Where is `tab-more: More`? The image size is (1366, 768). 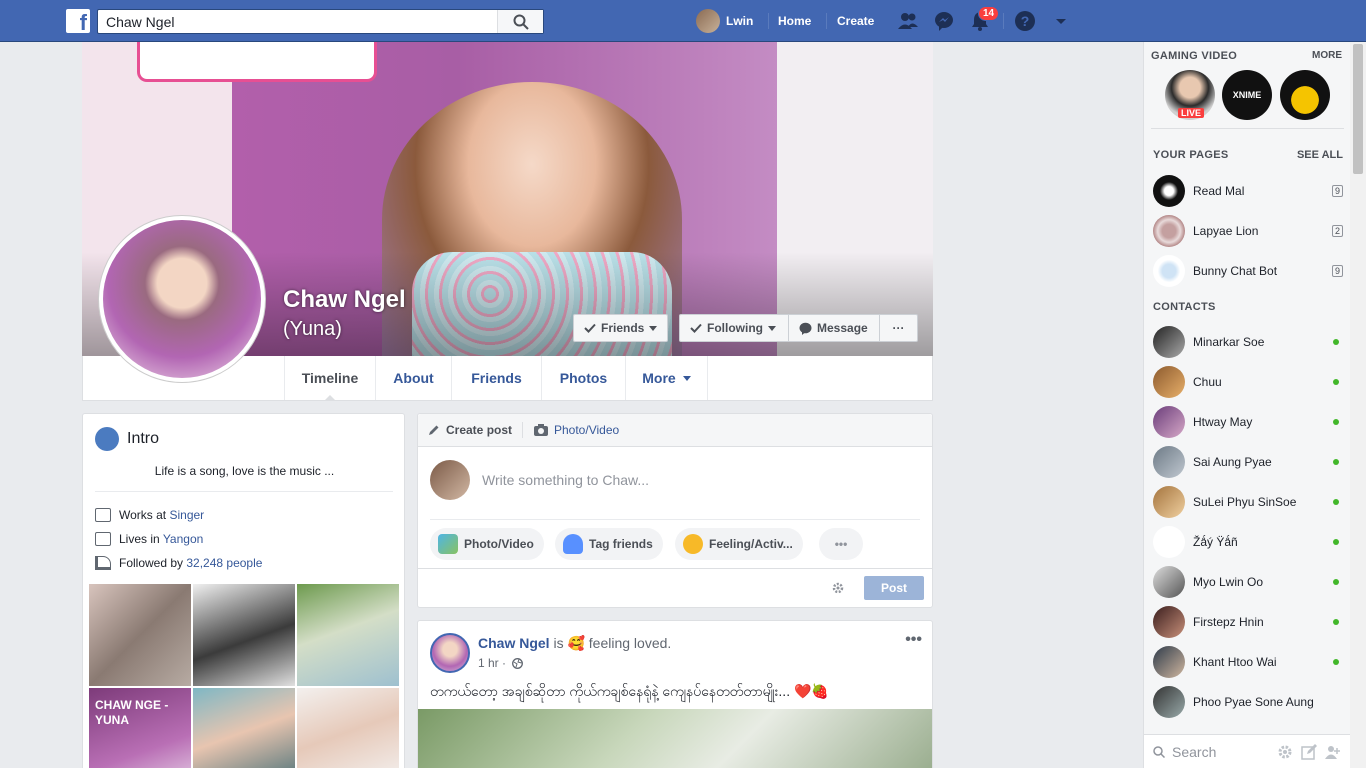 tab-more: More is located at coordinates (667, 378).